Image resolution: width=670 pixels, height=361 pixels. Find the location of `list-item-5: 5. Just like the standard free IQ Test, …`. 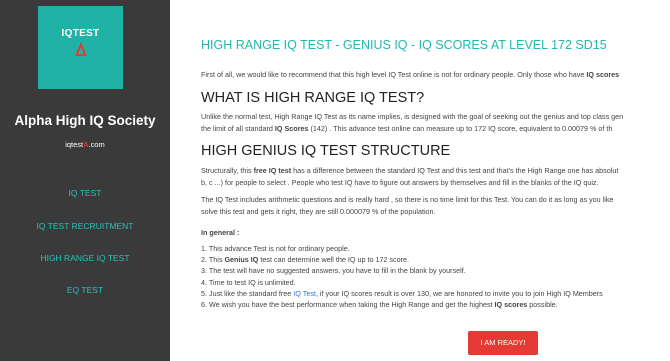

list-item-5: 5. Just like the standard free IQ Test, … is located at coordinates (402, 293).